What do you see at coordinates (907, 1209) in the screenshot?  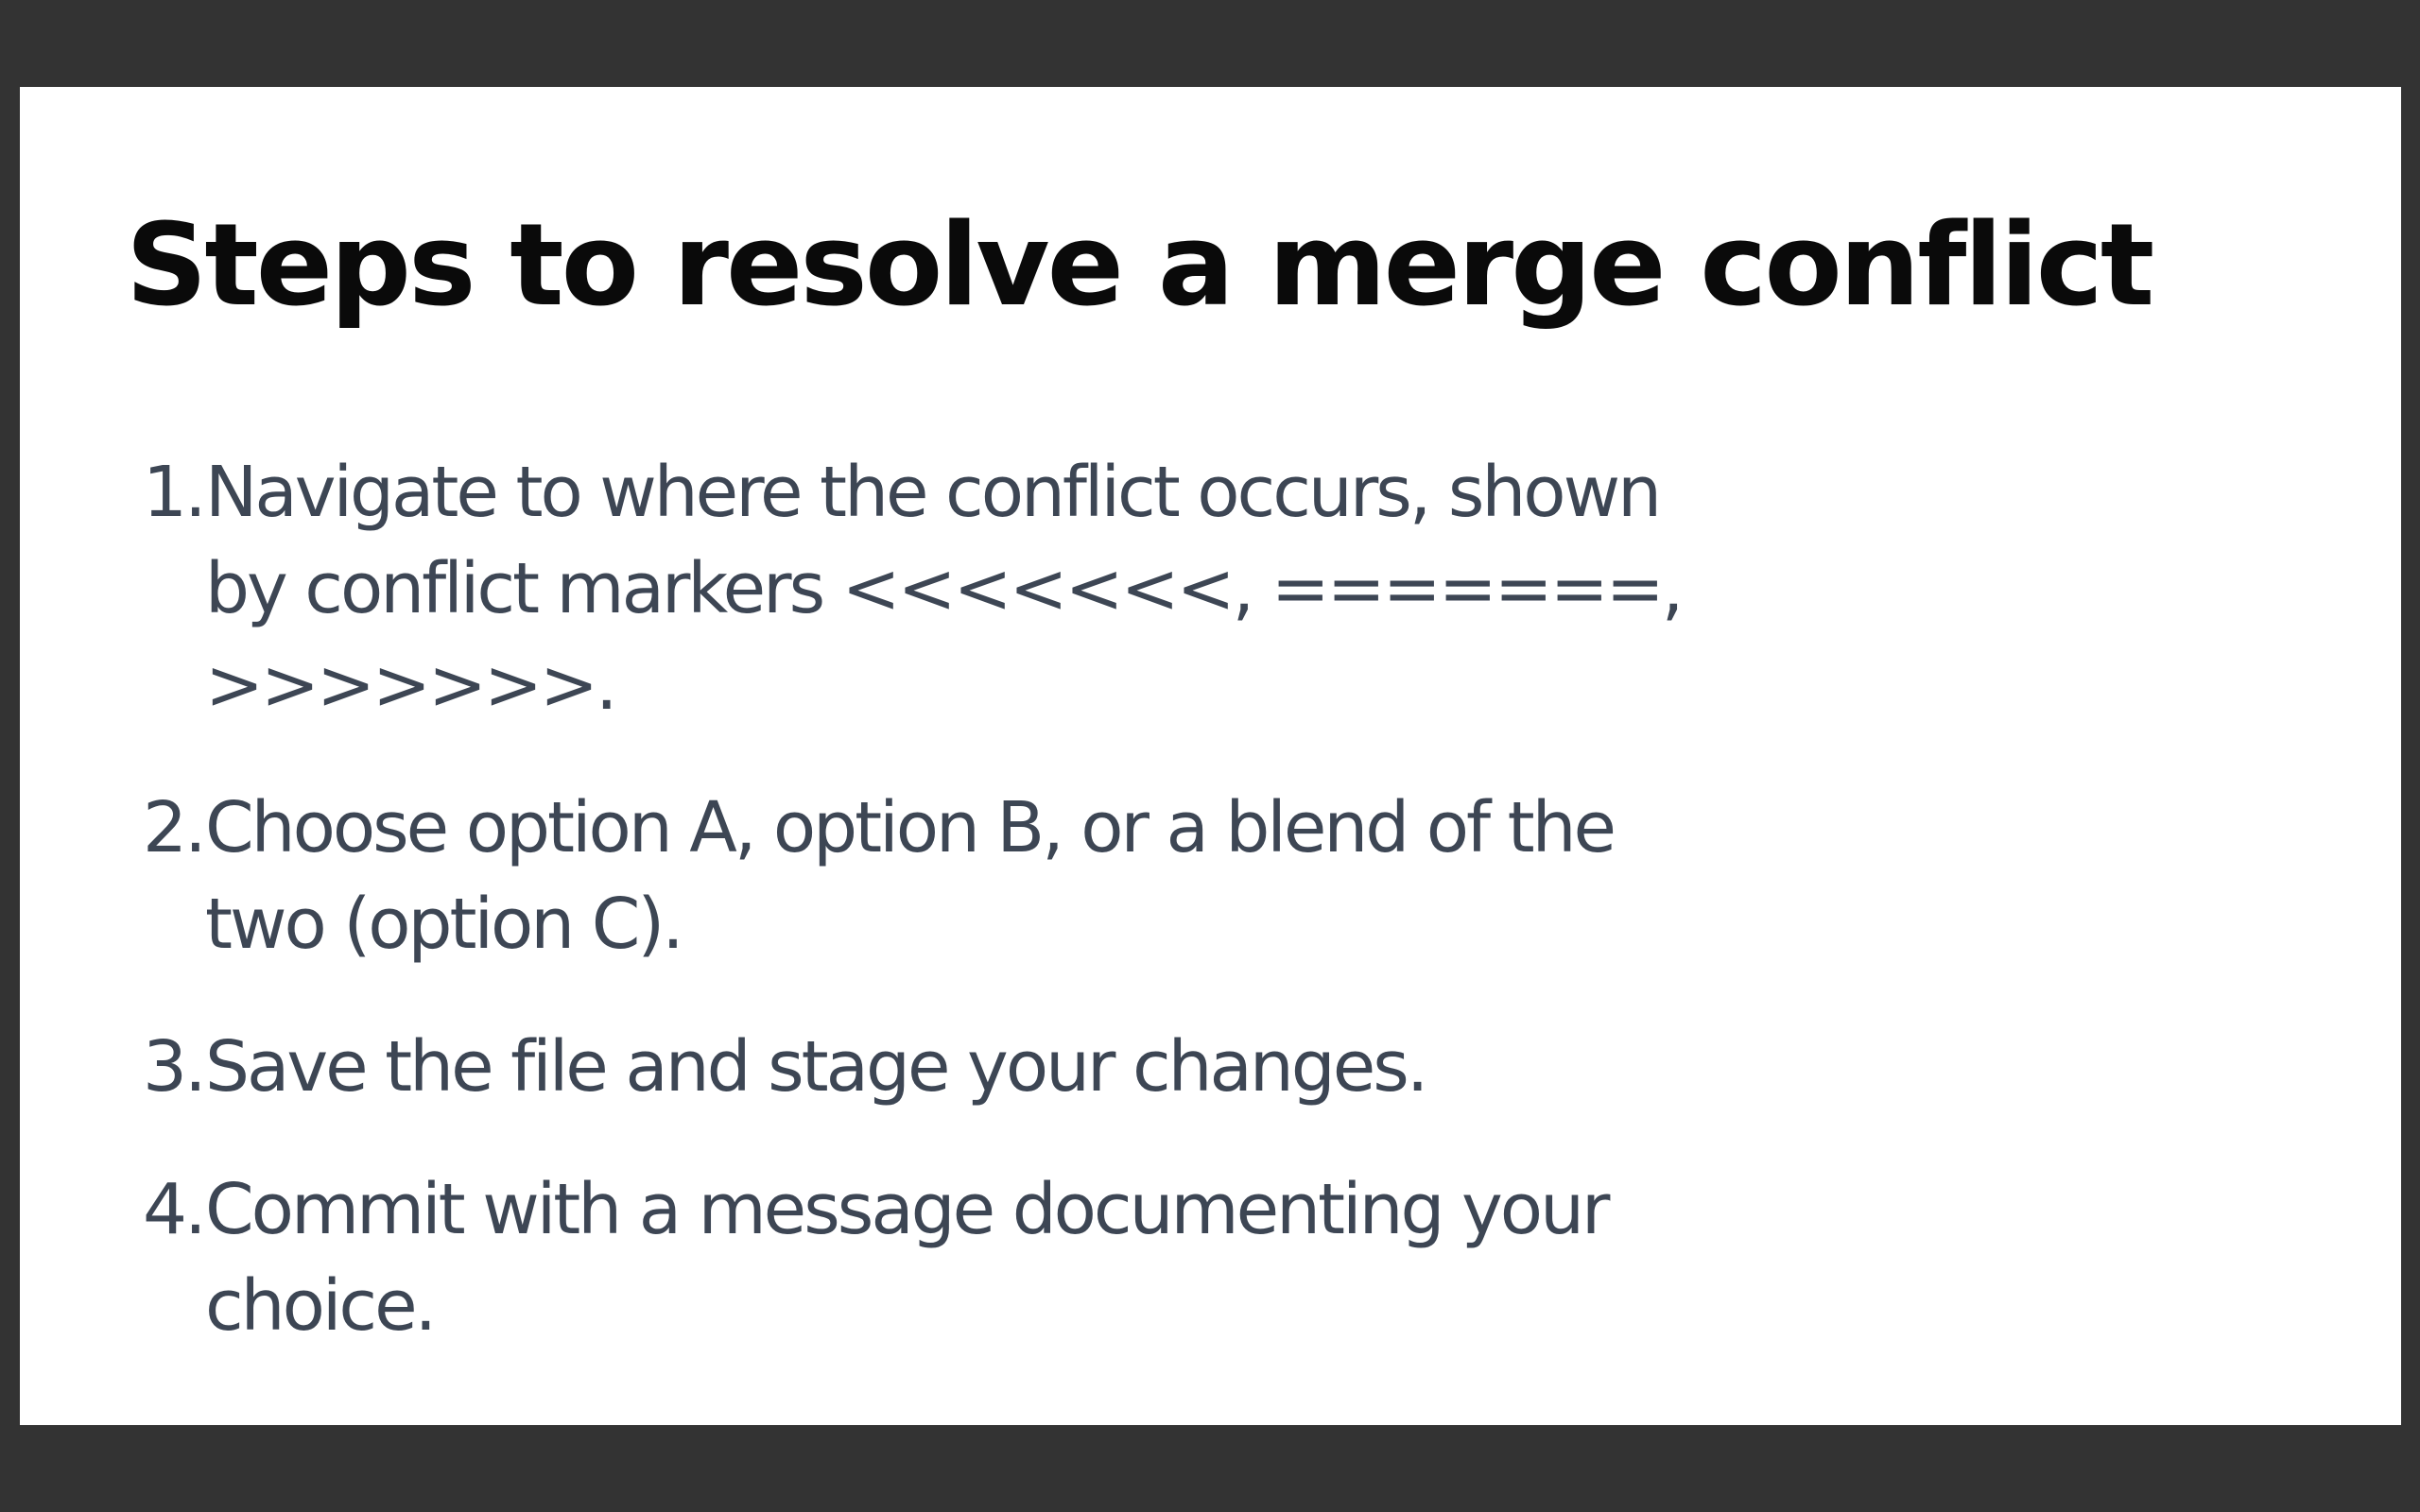 I see `step-text-line: Commit with a message documenting your` at bounding box center [907, 1209].